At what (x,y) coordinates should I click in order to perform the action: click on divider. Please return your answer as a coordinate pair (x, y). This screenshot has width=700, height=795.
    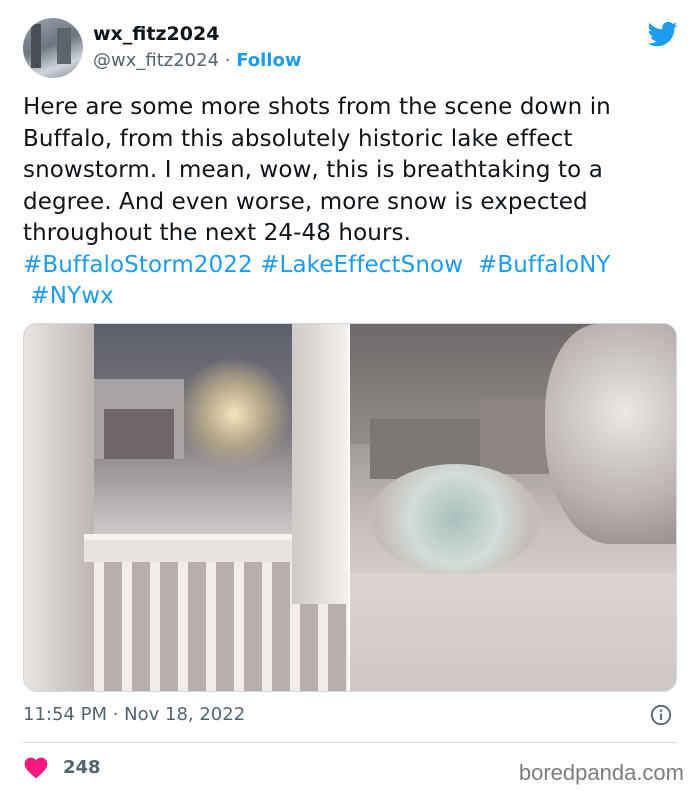
    Looking at the image, I should click on (350, 742).